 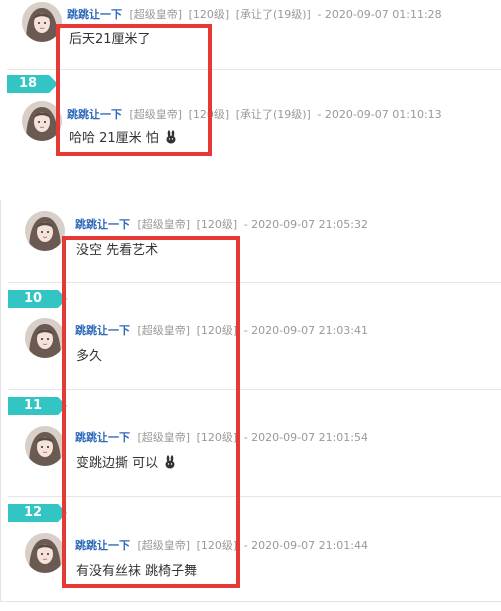 What do you see at coordinates (134, 90) in the screenshot?
I see `highlight-box-top` at bounding box center [134, 90].